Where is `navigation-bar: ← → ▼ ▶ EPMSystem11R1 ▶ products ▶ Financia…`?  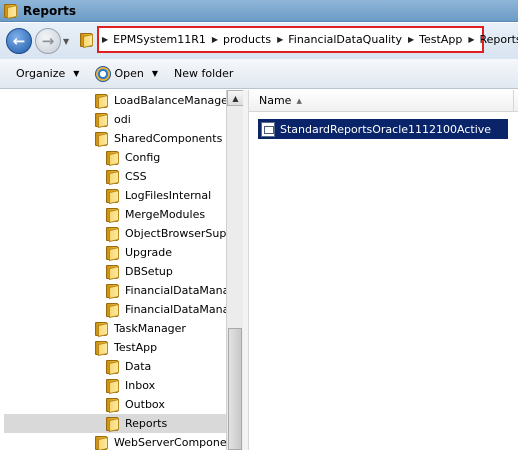
navigation-bar: ← → ▼ ▶ EPMSystem11R1 ▶ products ▶ Financia… is located at coordinates (259, 41).